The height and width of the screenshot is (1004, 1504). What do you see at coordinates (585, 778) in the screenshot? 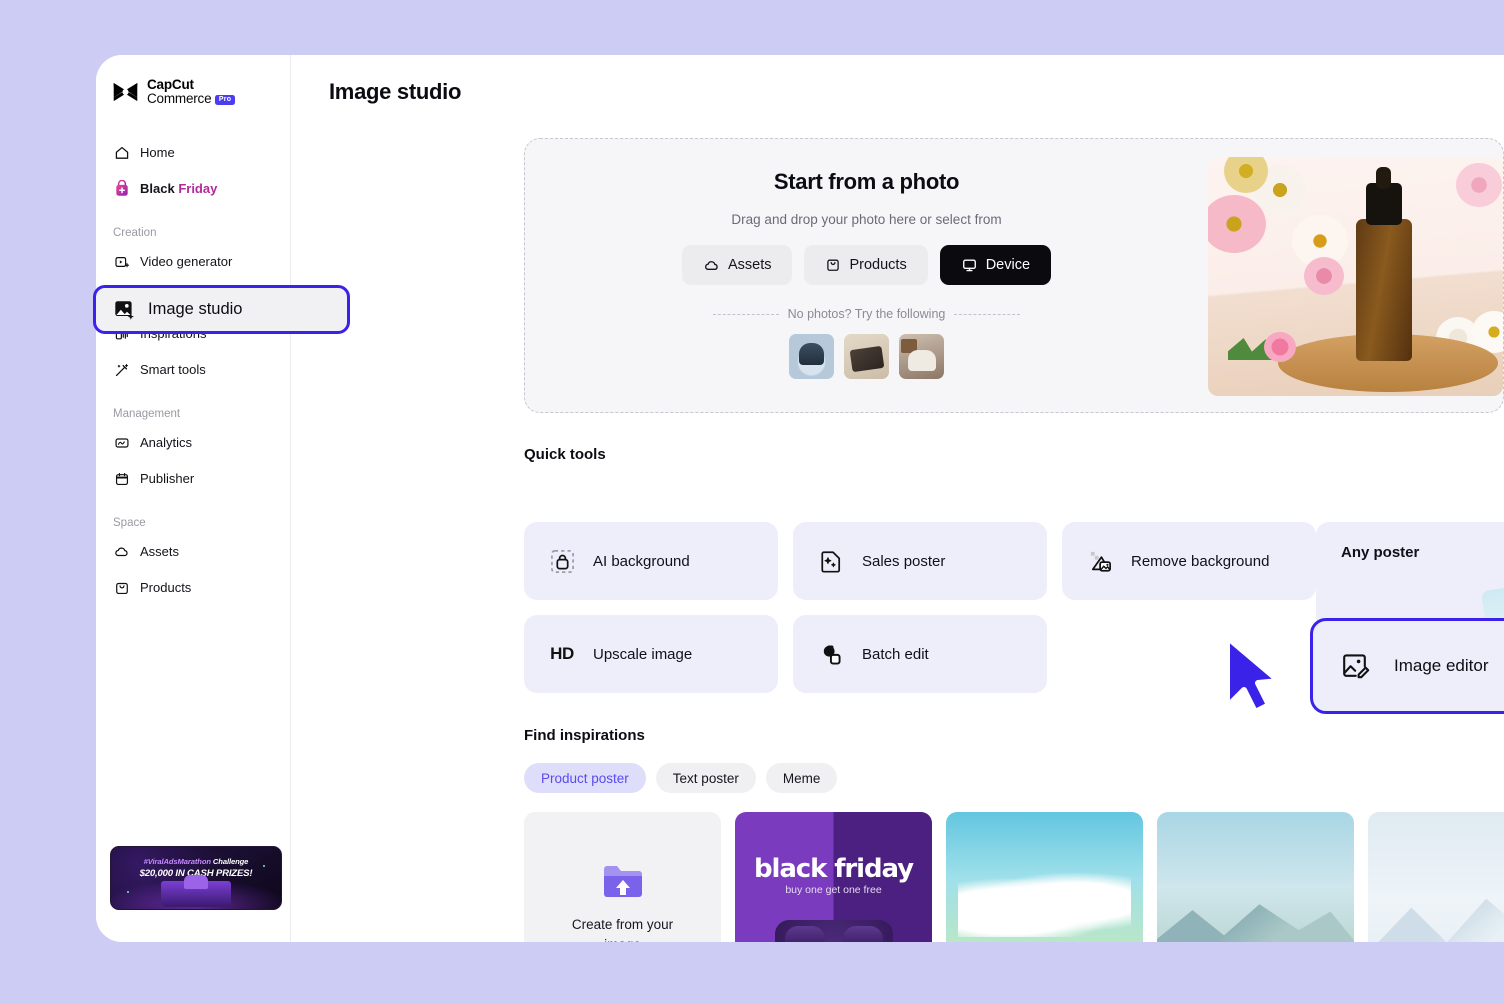
I see `tab-product-poster: Product poster` at bounding box center [585, 778].